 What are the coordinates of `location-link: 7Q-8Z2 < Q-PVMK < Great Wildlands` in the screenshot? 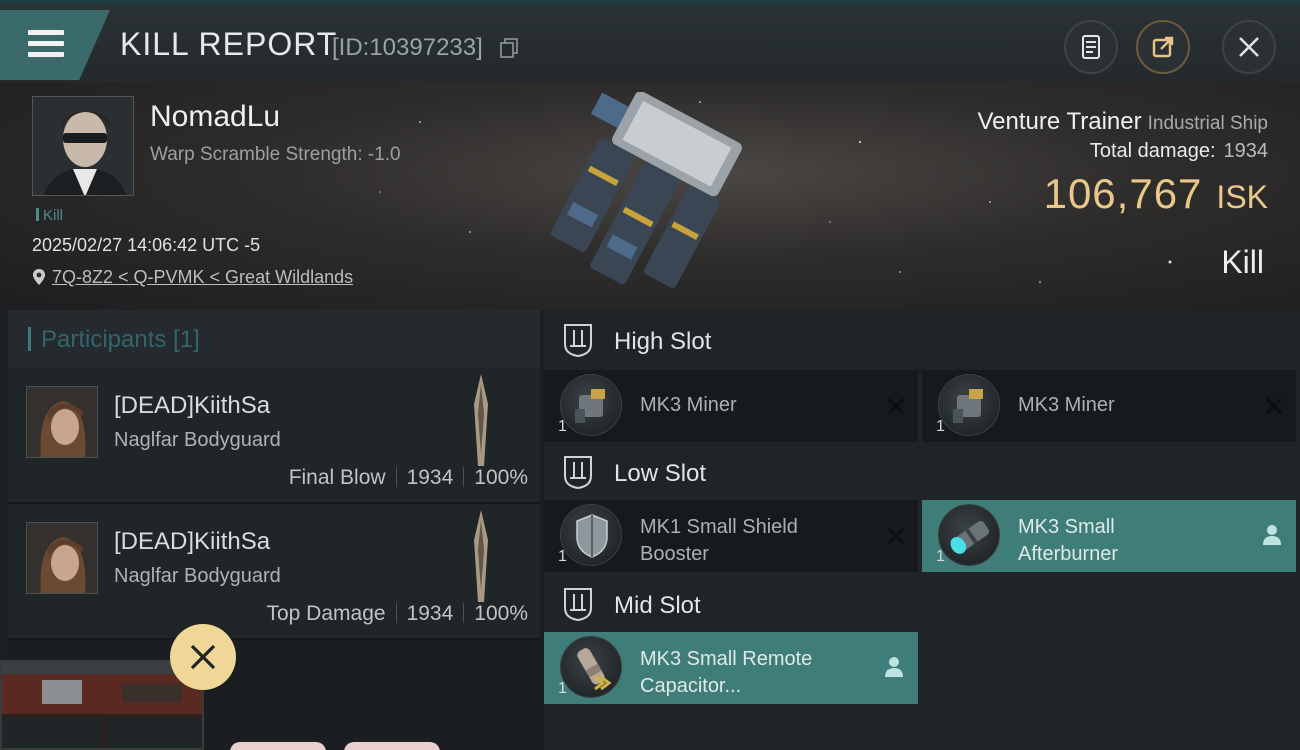 It's located at (202, 277).